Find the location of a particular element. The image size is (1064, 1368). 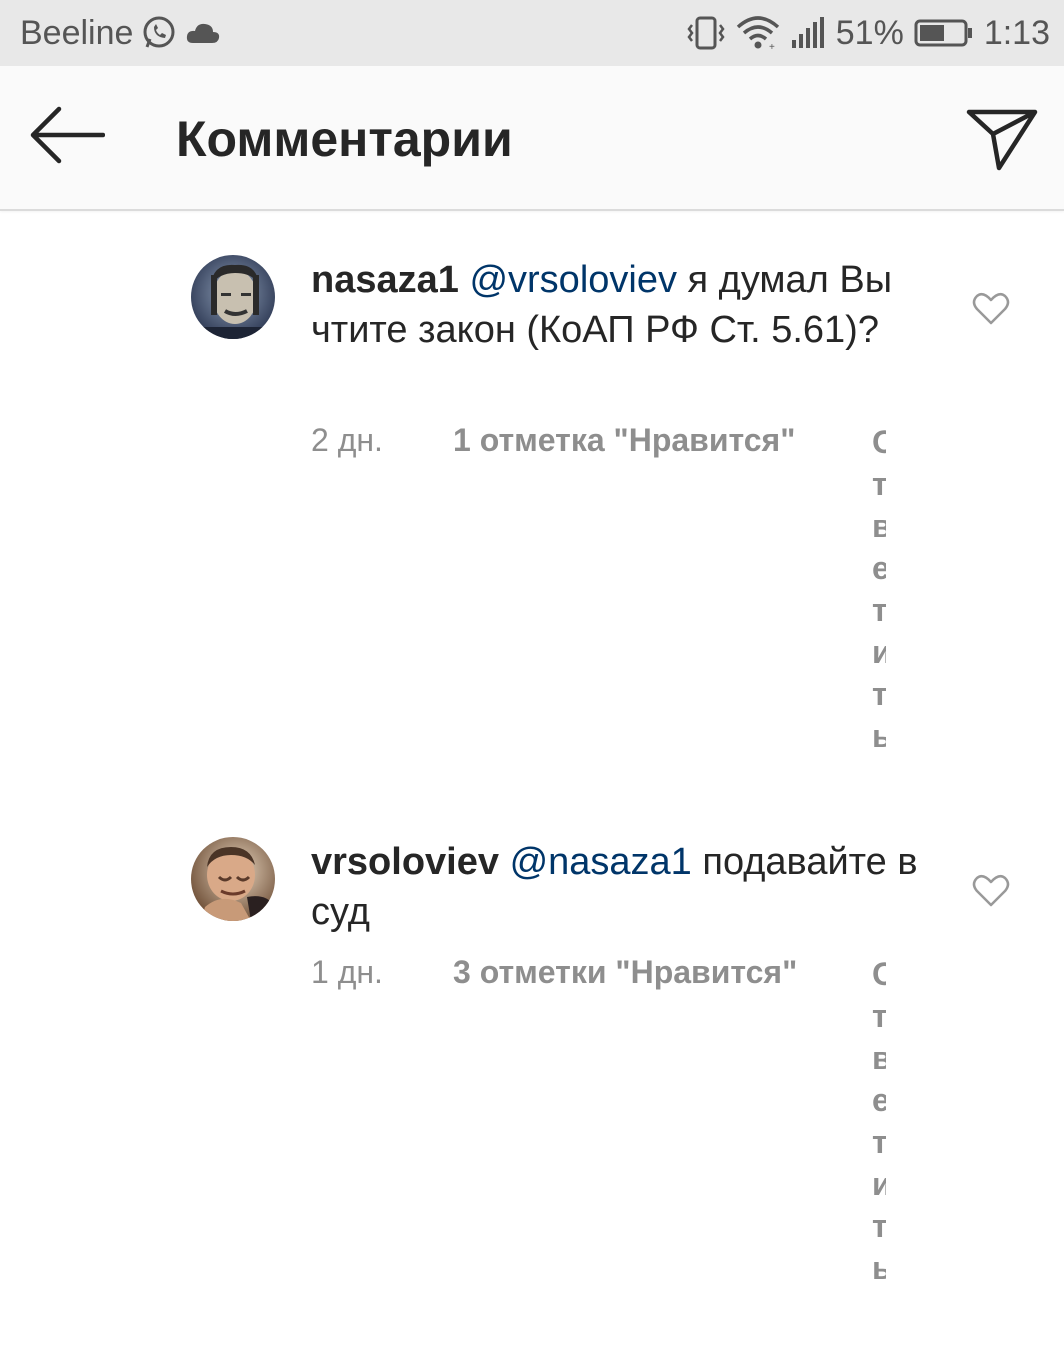

comment-username: nasaza1 is located at coordinates (385, 280).